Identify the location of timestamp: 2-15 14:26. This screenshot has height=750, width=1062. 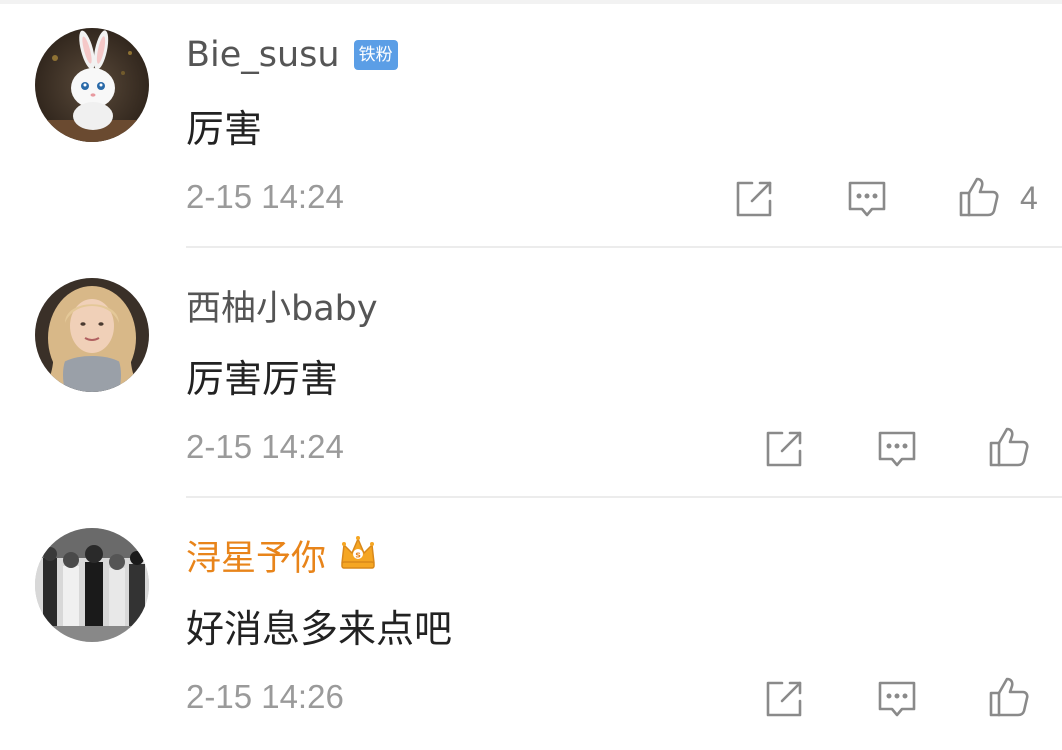
(265, 696).